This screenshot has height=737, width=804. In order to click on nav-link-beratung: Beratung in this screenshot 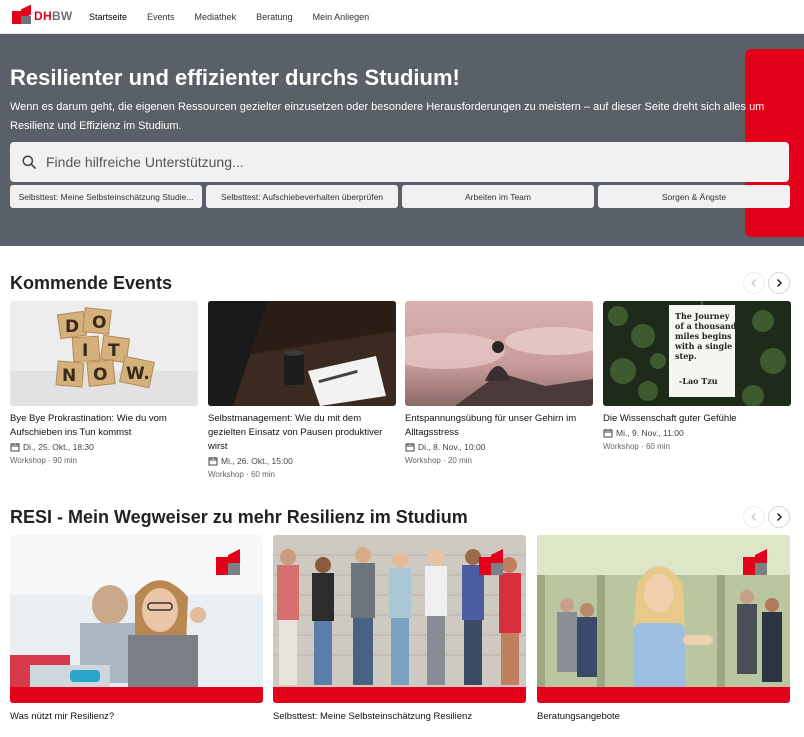, I will do `click(274, 17)`.